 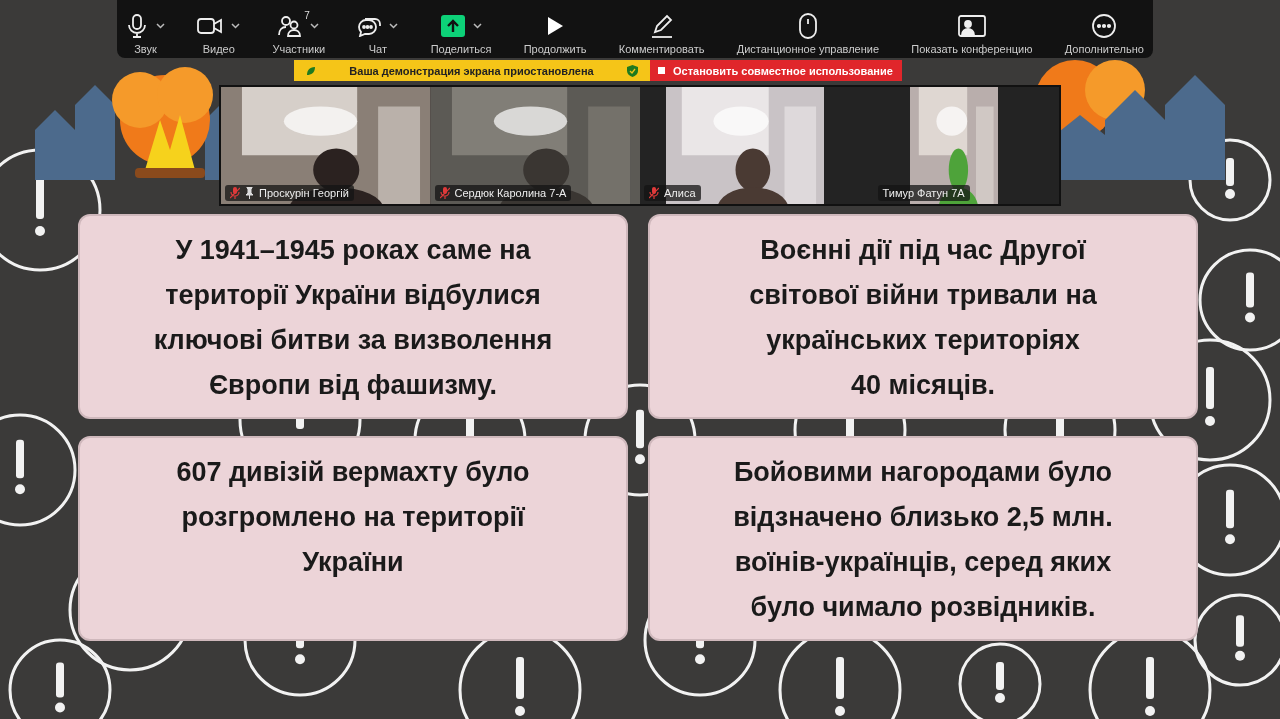 I want to click on toolbar-button: Видео, so click(x=219, y=29).